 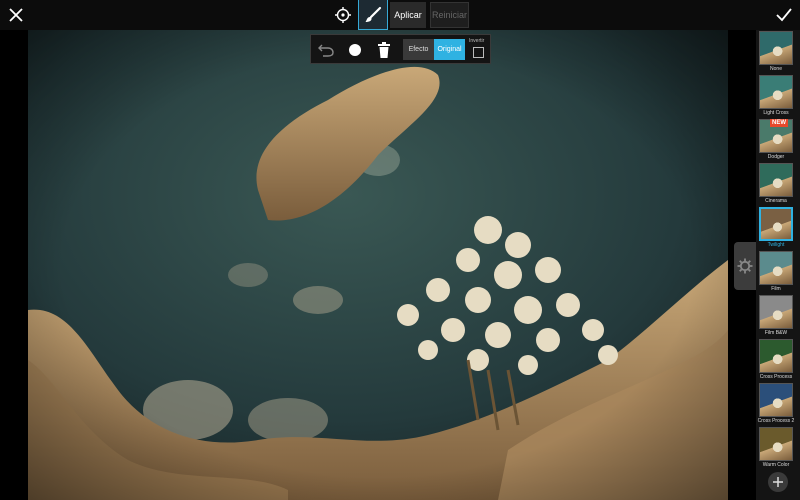 I want to click on filter-item: Film B&W, so click(x=778, y=316).